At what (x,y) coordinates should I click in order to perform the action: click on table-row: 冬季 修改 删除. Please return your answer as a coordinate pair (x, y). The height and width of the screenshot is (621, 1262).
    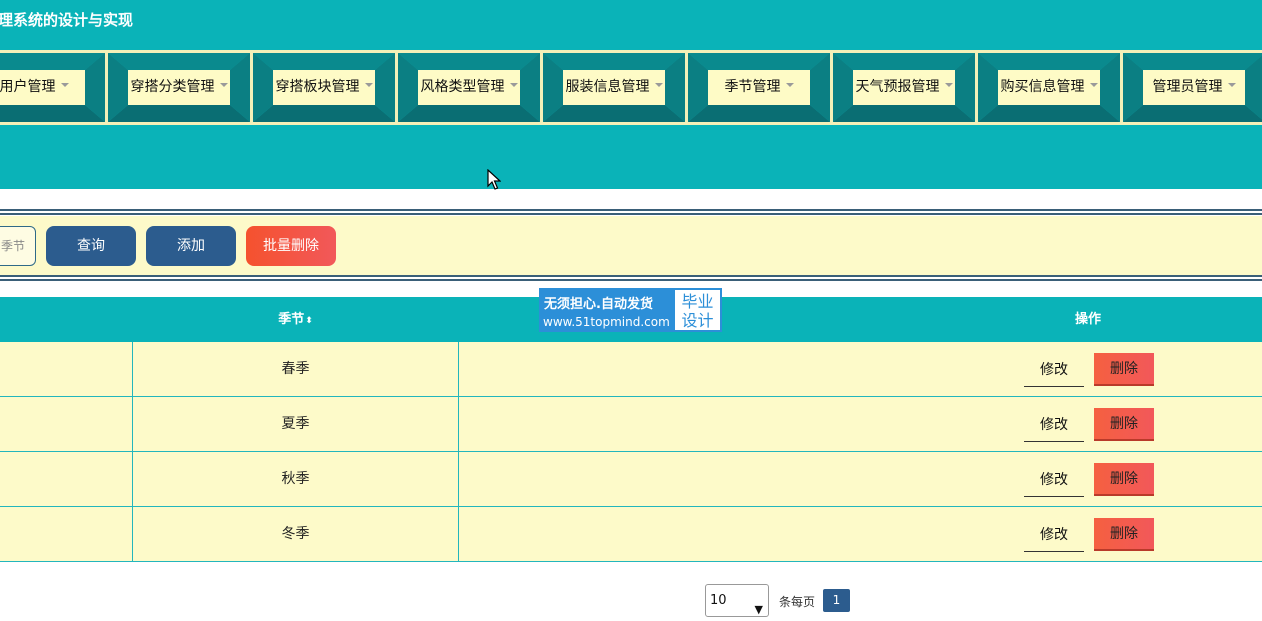
    Looking at the image, I should click on (631, 534).